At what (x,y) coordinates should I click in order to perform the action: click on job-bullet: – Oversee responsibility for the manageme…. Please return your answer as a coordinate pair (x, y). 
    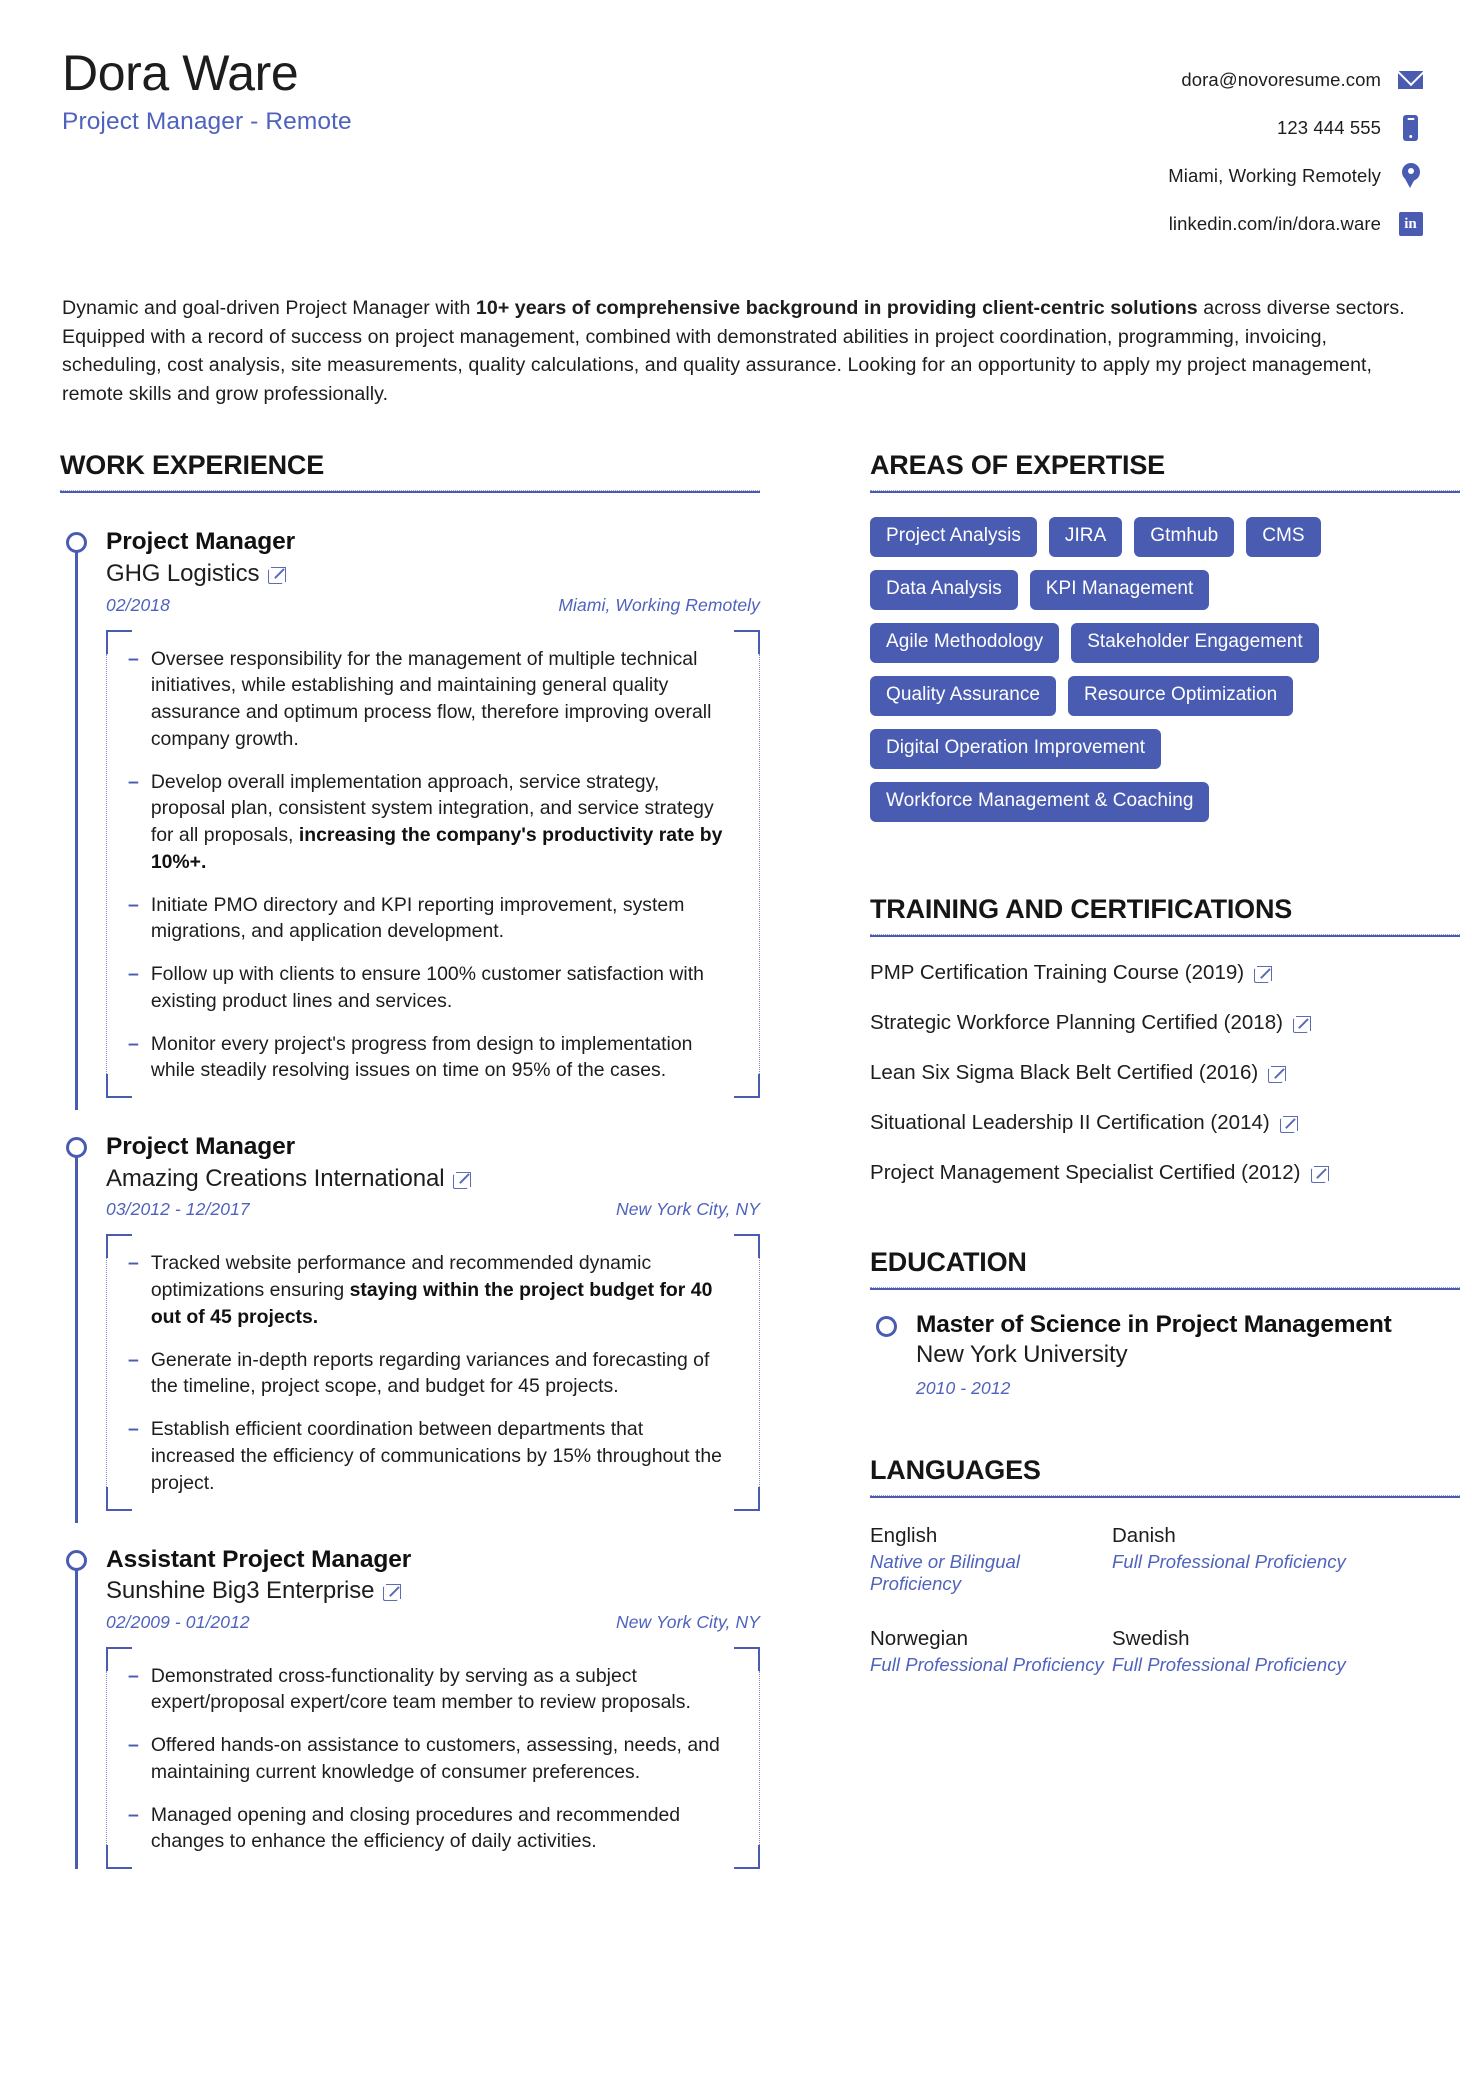
    Looking at the image, I should click on (429, 699).